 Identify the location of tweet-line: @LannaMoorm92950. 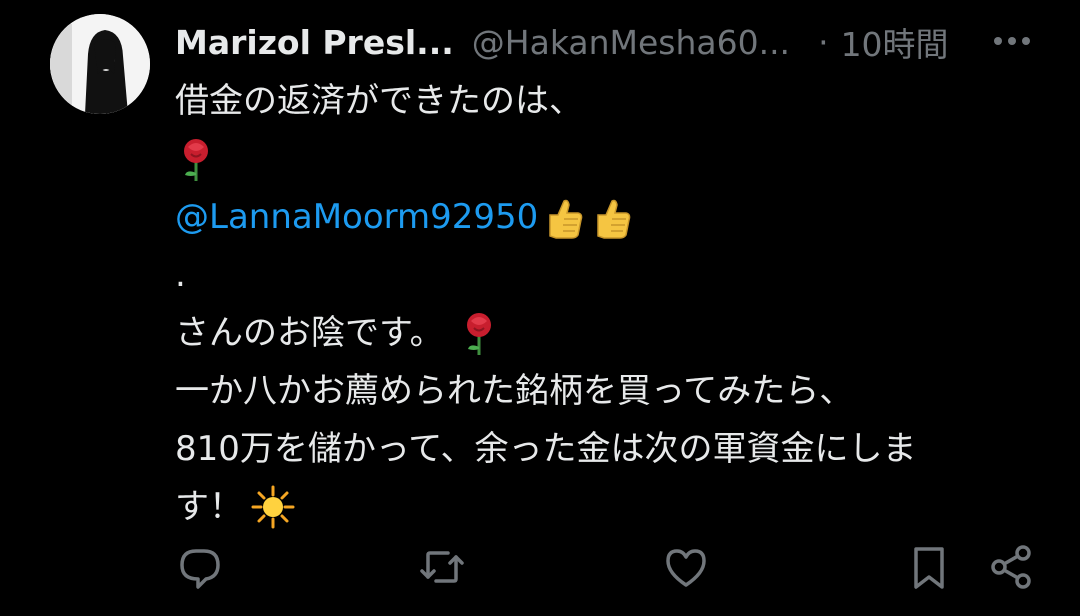
(610, 217).